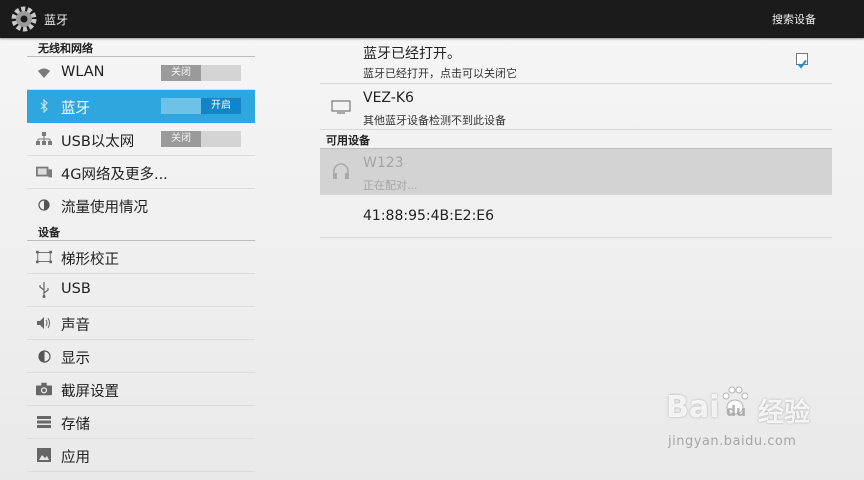  What do you see at coordinates (388, 98) in the screenshot?
I see `device-name: VEZ-K6` at bounding box center [388, 98].